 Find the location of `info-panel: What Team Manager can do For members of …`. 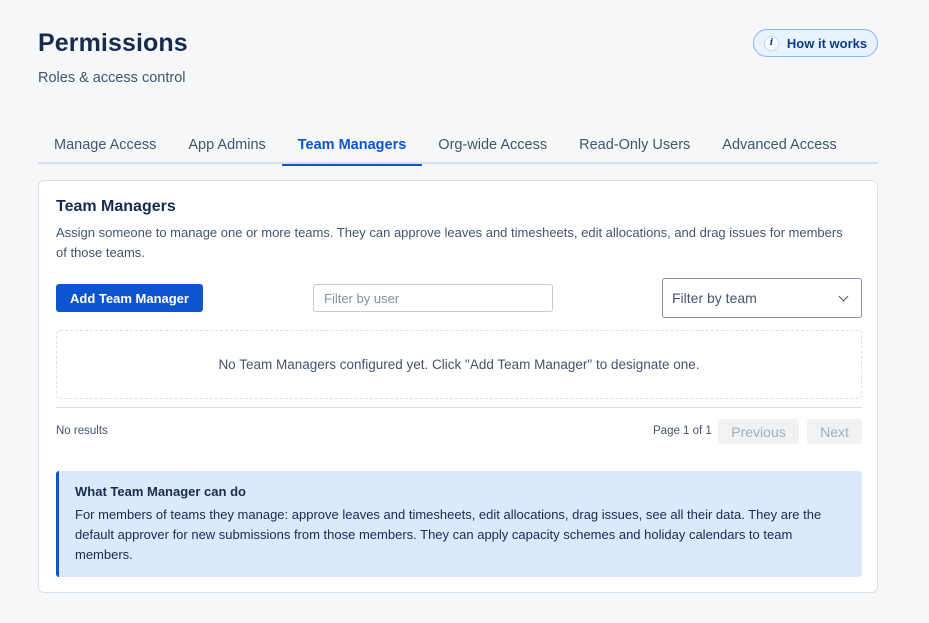

info-panel: What Team Manager can do For members of … is located at coordinates (459, 524).